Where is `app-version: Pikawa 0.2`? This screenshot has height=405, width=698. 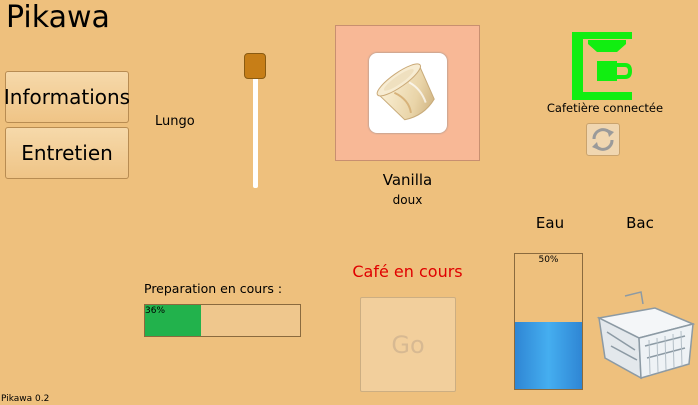 app-version: Pikawa 0.2 is located at coordinates (25, 399).